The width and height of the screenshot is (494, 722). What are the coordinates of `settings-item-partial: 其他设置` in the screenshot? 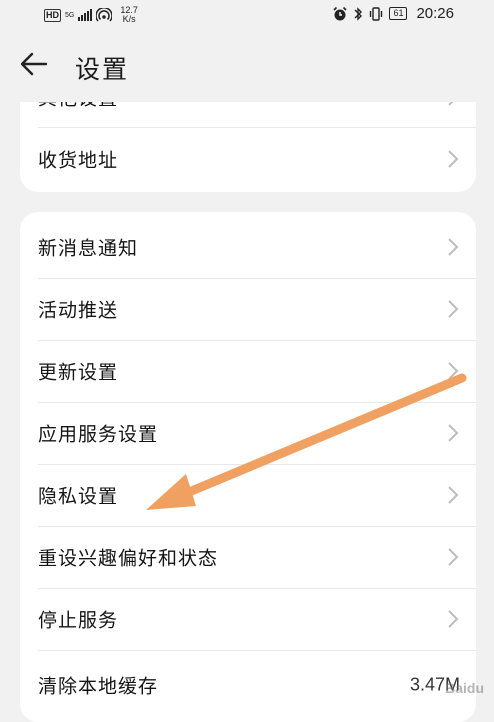 It's located at (248, 115).